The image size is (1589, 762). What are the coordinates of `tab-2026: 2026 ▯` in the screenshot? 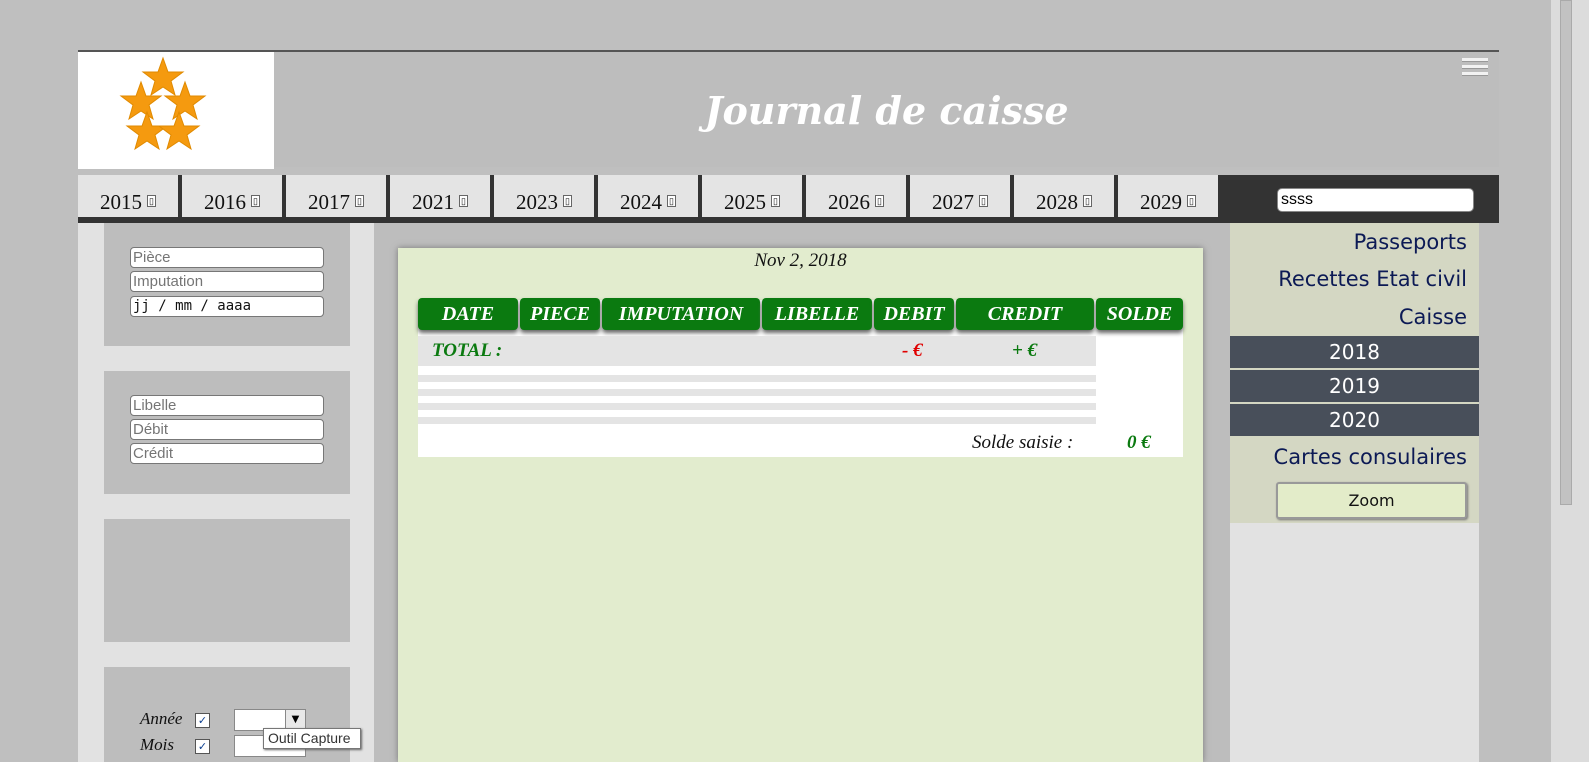 It's located at (857, 196).